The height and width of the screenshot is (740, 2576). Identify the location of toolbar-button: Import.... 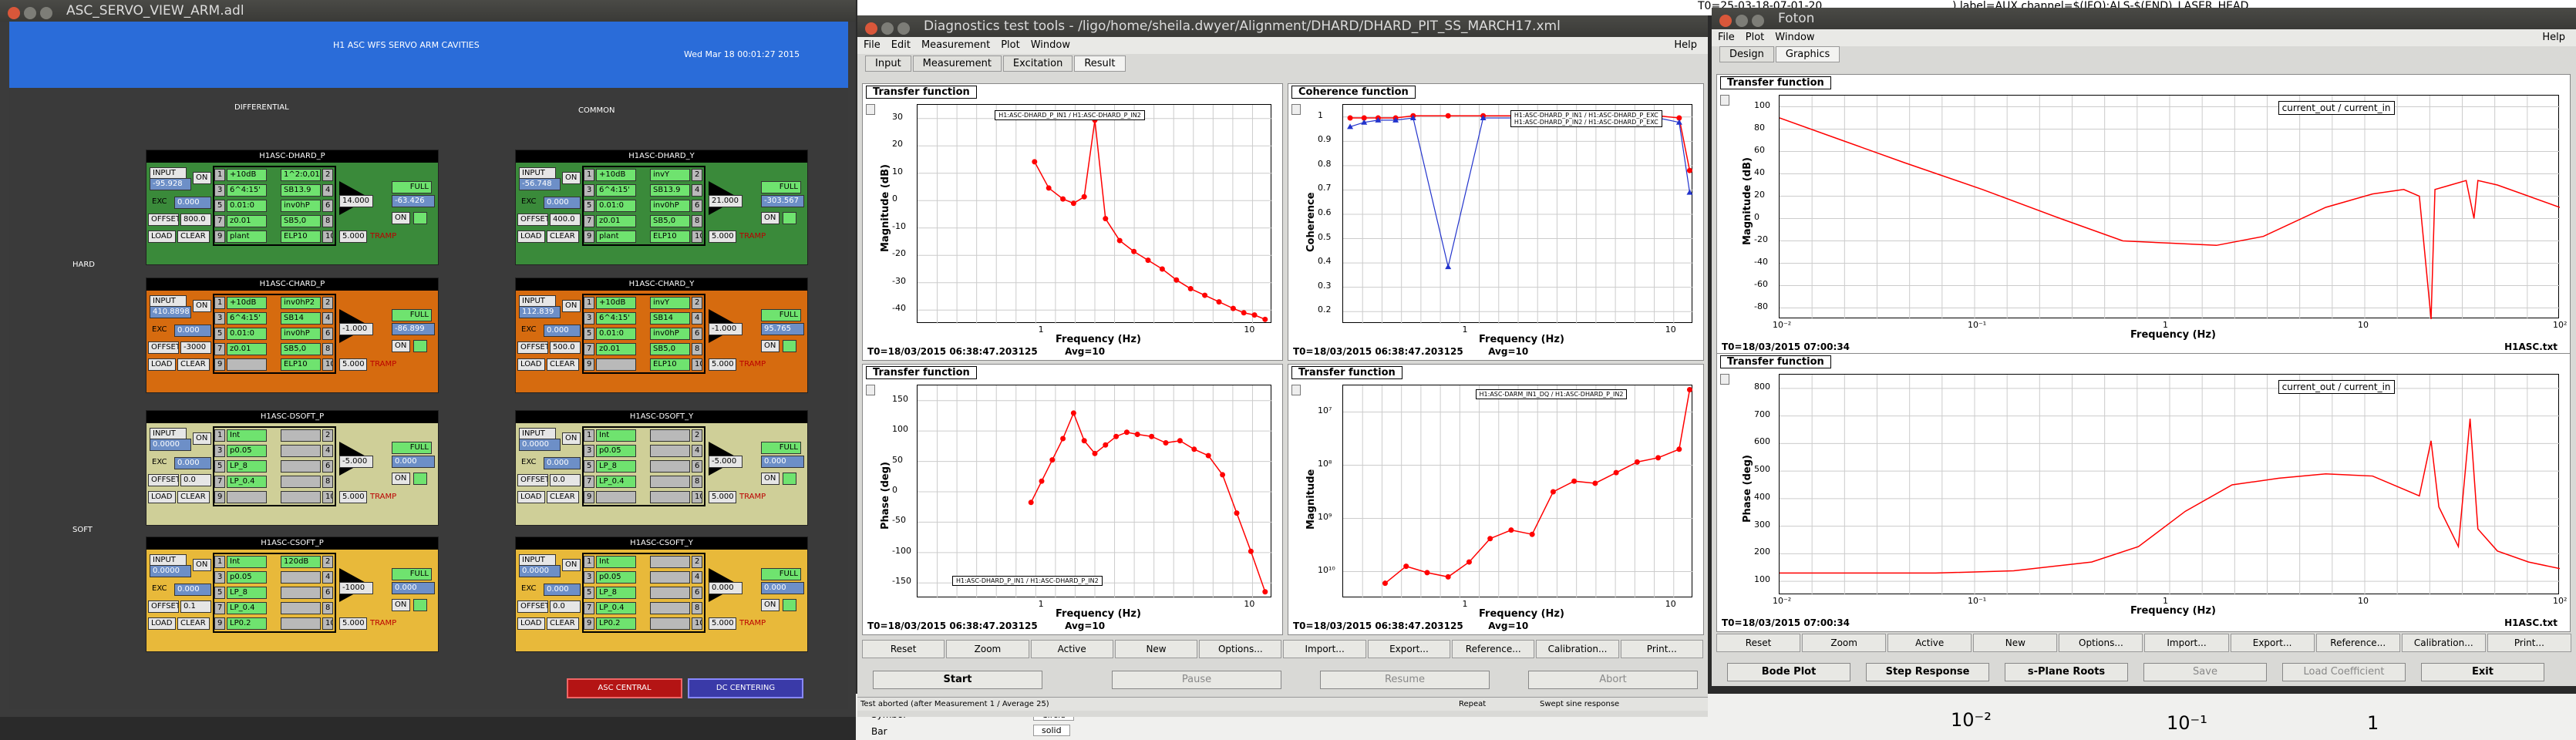
(2186, 643).